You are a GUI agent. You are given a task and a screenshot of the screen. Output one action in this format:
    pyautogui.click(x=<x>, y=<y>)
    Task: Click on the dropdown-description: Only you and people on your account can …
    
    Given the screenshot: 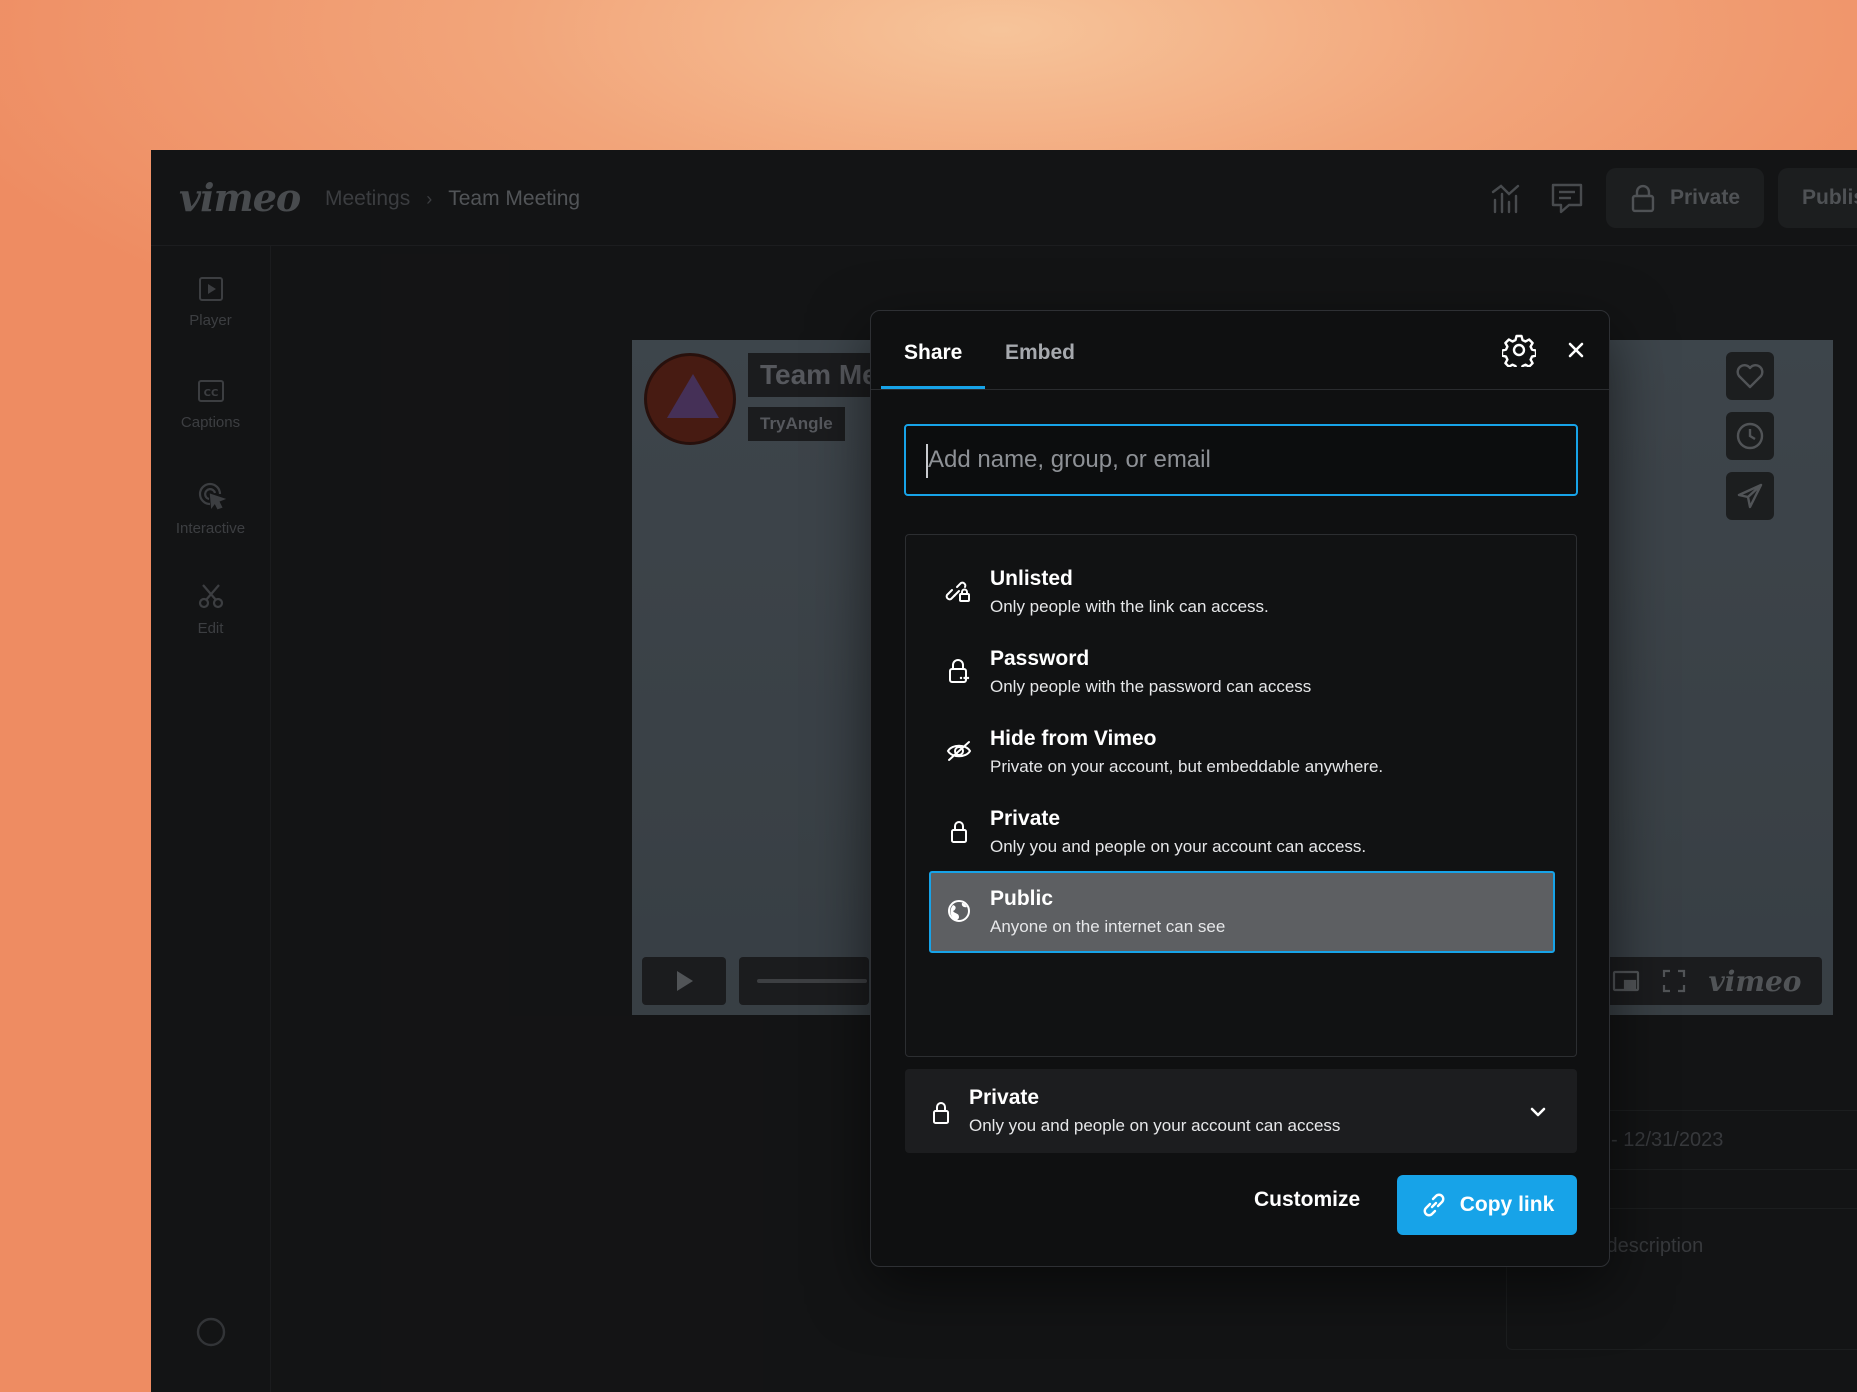 What is the action you would take?
    pyautogui.click(x=1155, y=1125)
    